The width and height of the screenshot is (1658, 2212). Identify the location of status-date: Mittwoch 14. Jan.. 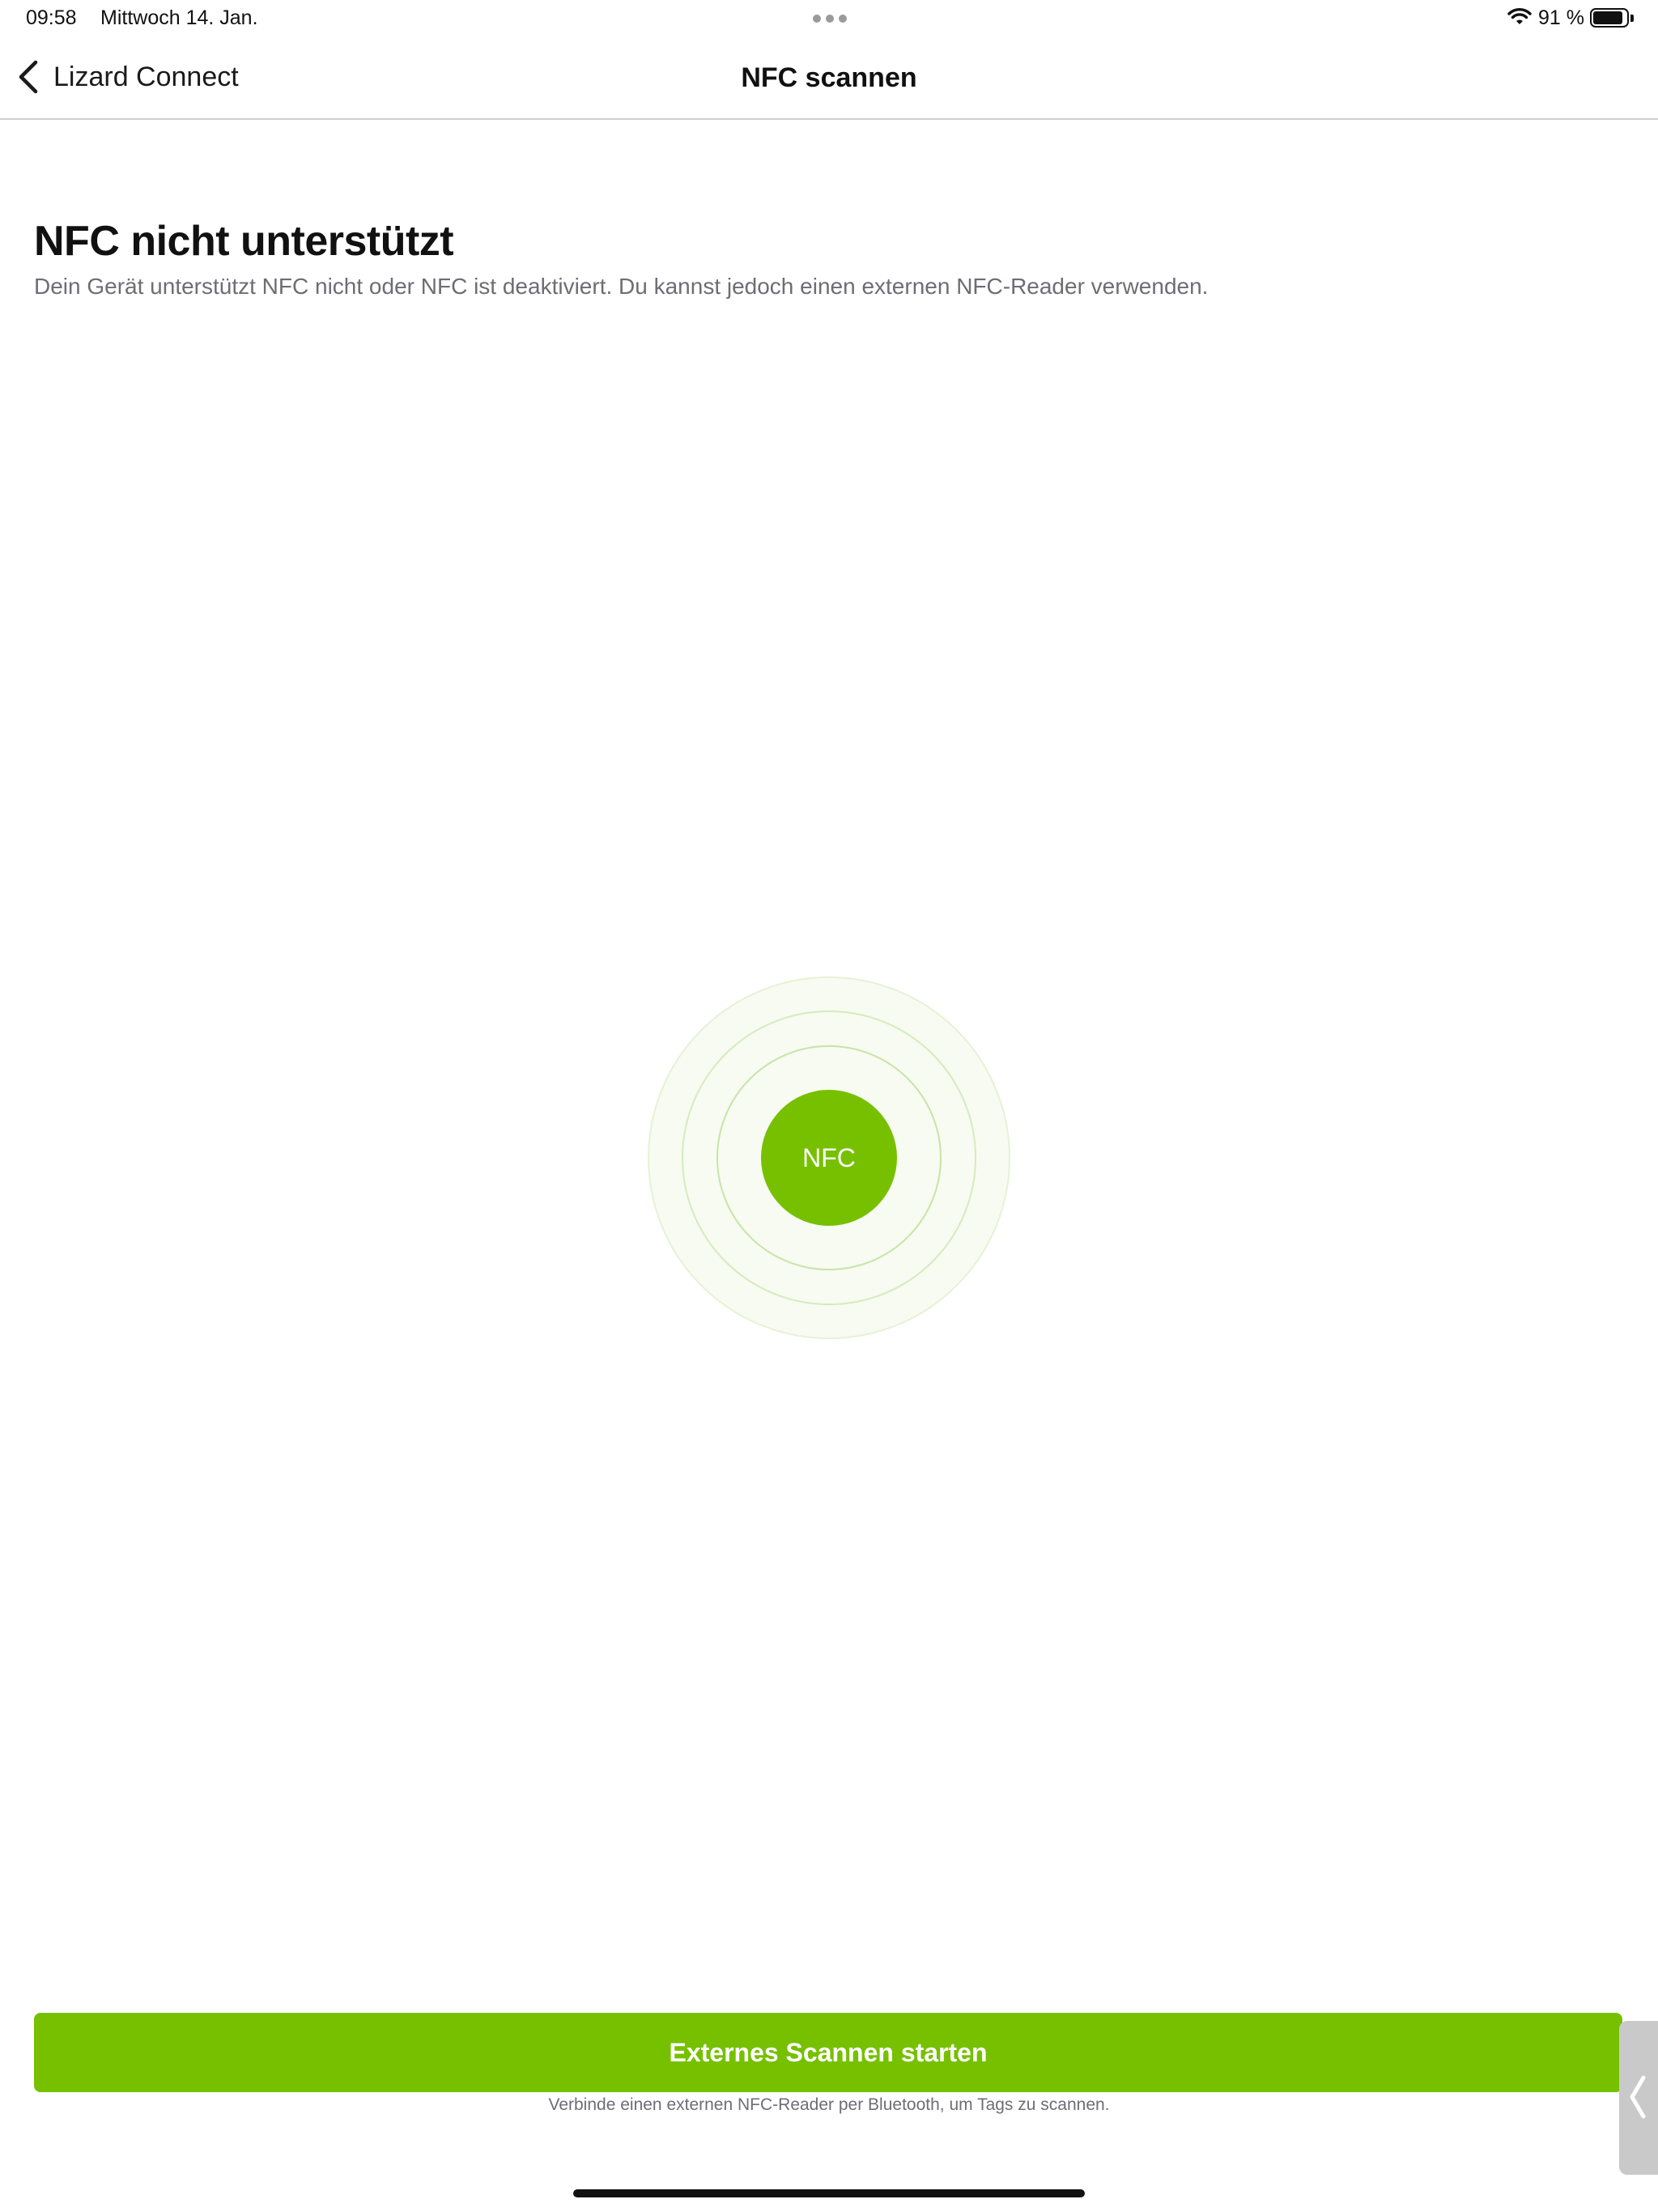
(179, 18).